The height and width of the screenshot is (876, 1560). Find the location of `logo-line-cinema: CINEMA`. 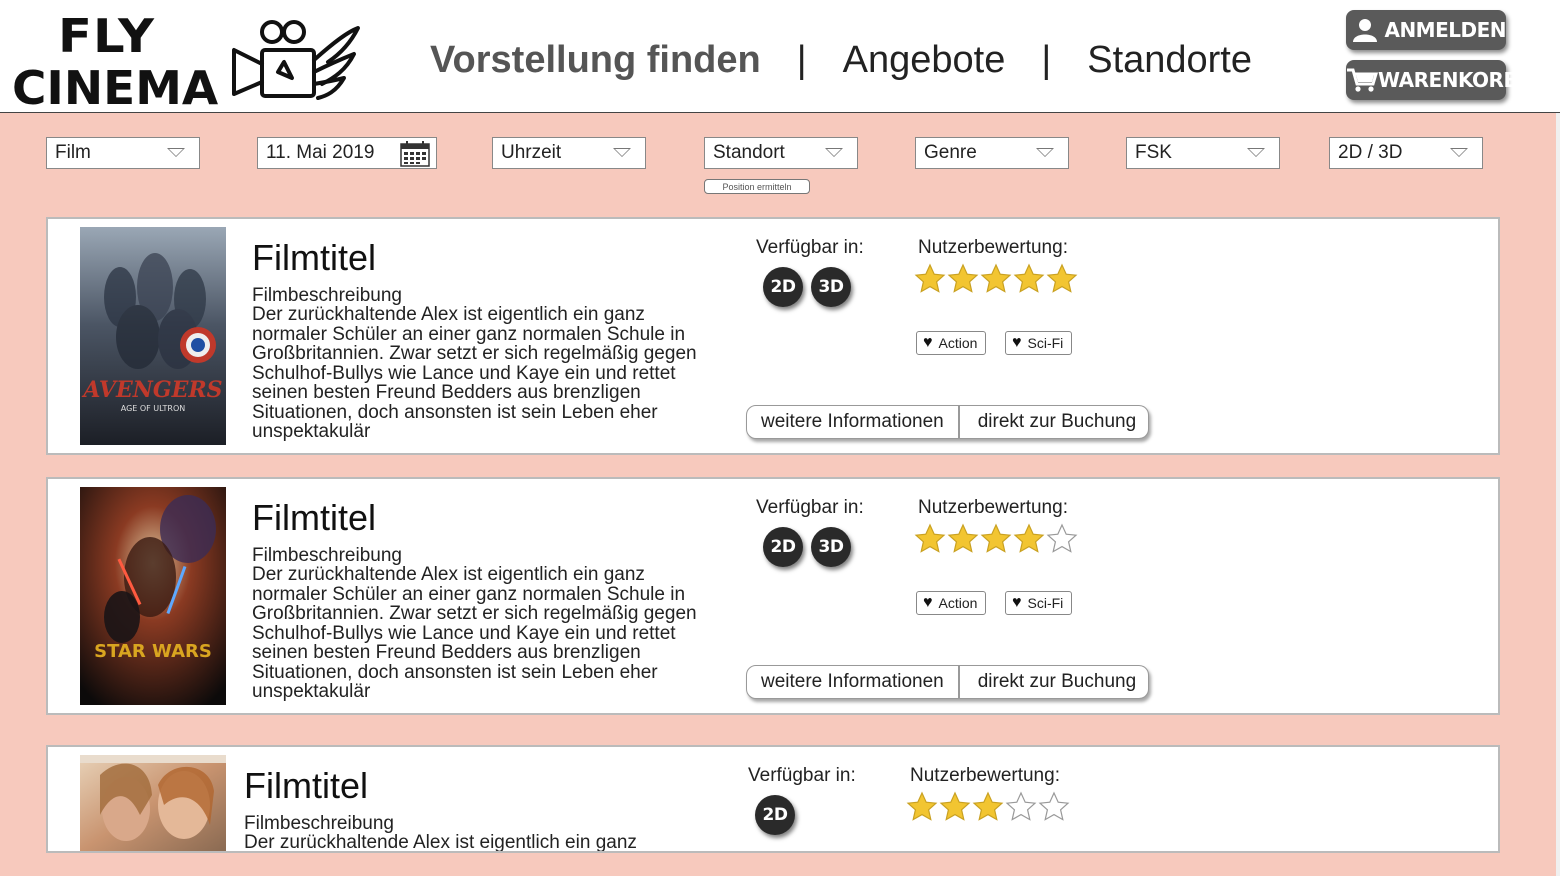

logo-line-cinema: CINEMA is located at coordinates (115, 88).